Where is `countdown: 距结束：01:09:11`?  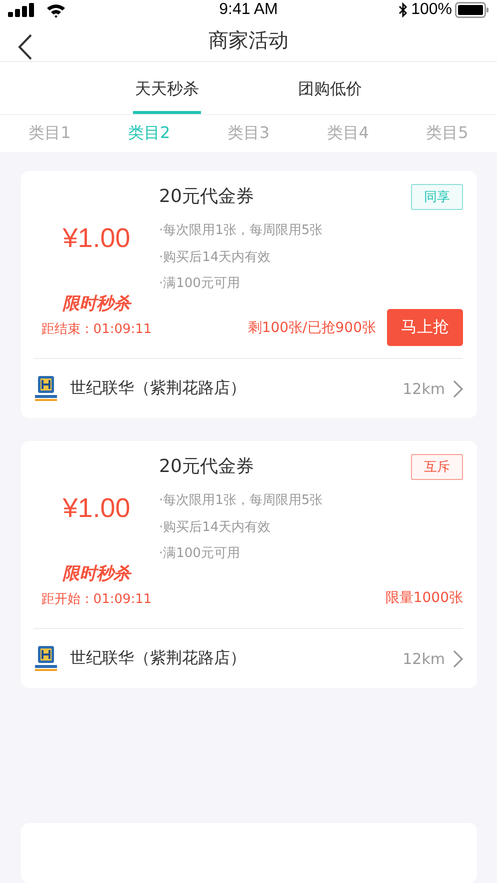
countdown: 距结束：01:09:11 is located at coordinates (96, 329).